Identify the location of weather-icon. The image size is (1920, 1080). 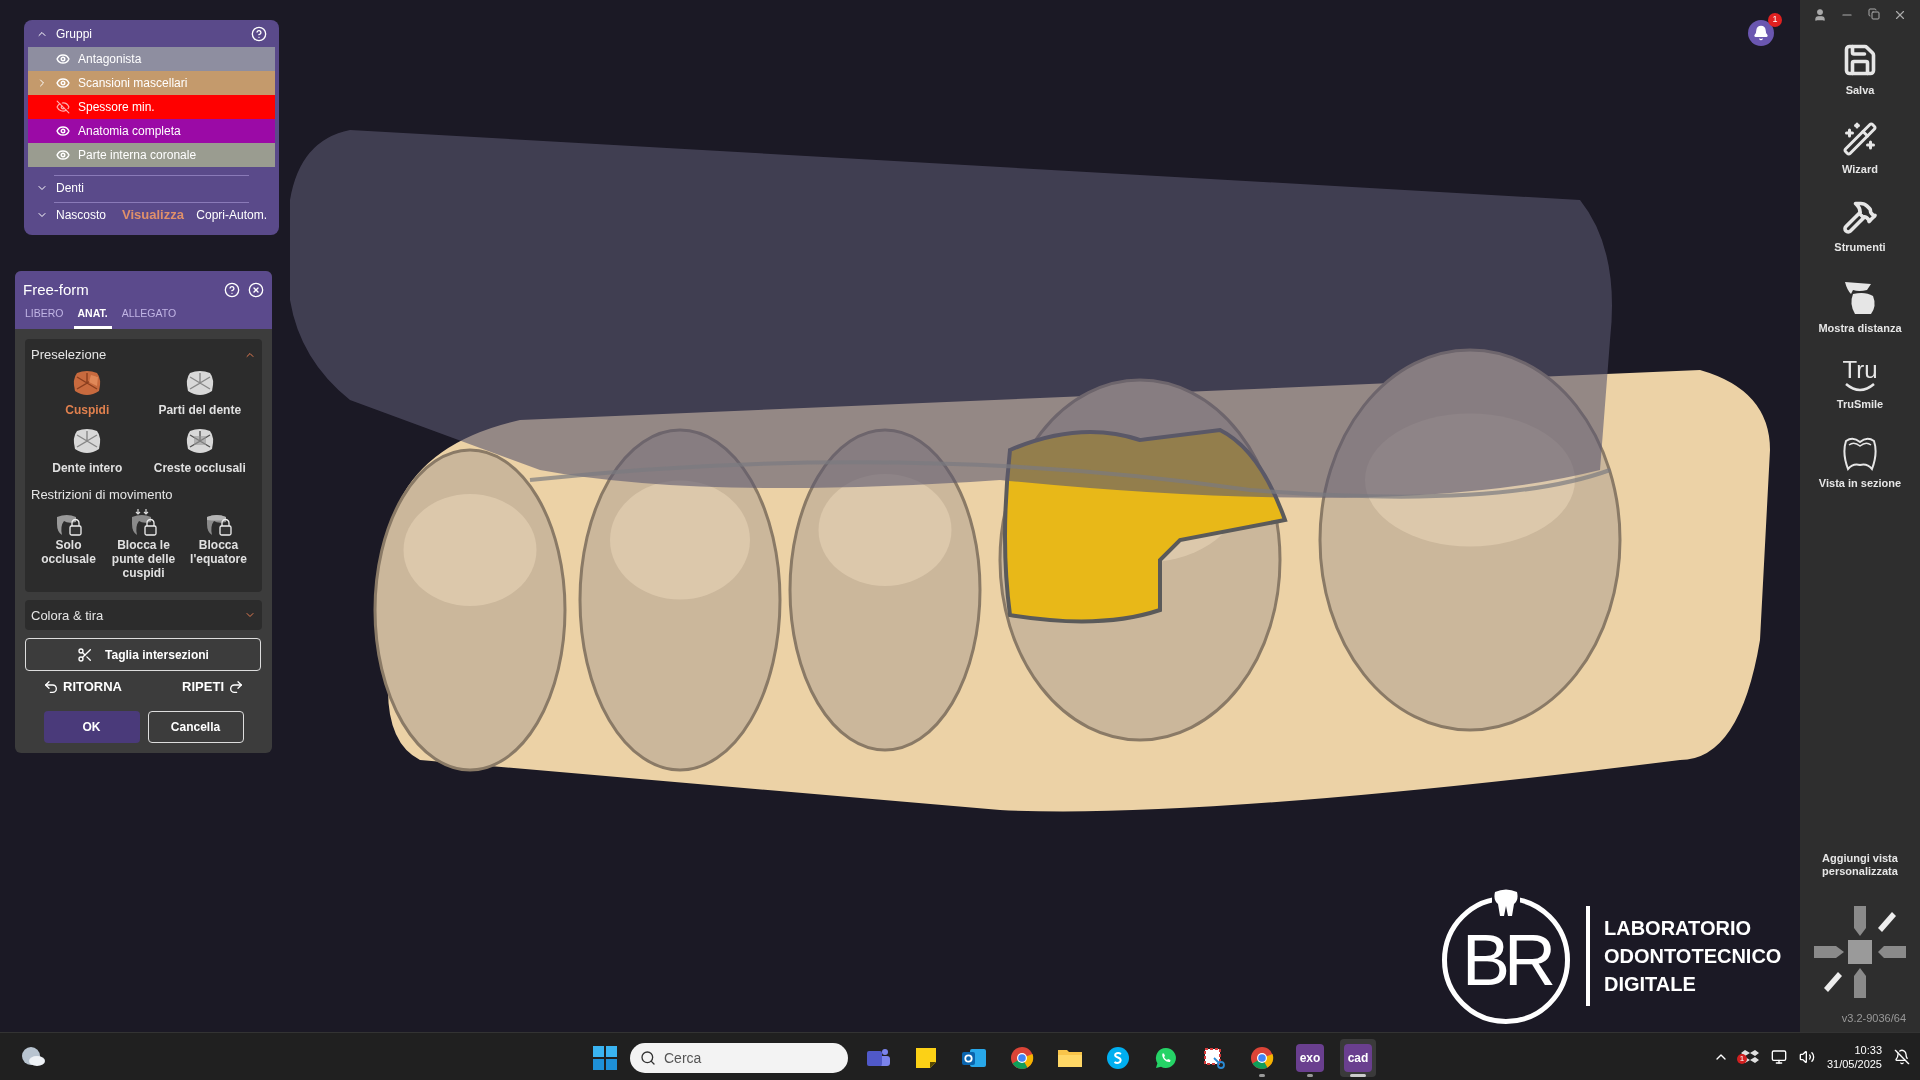
(33, 1056).